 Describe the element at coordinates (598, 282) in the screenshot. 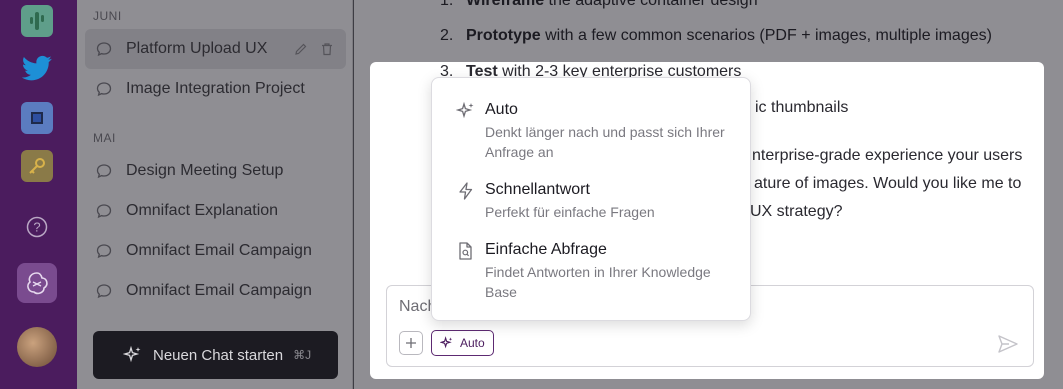

I see `option-description: Findet Antworten in Ihrer Knowledge Base` at that location.